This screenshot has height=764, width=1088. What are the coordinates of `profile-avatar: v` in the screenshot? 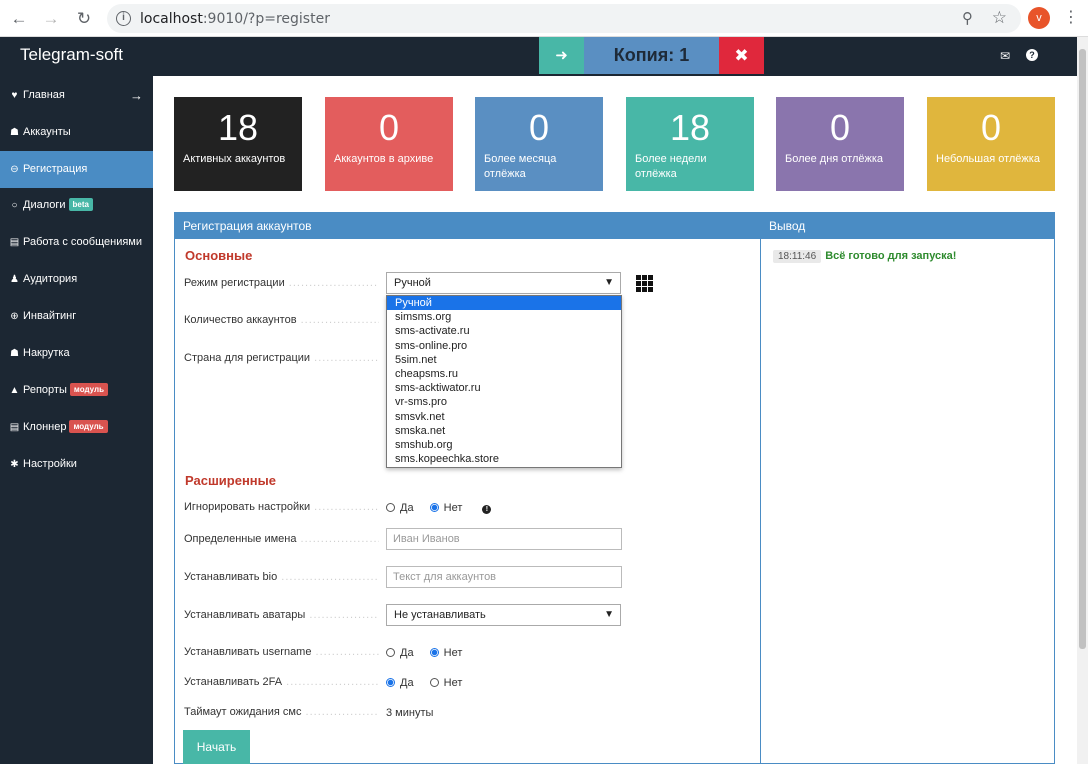 It's located at (1039, 18).